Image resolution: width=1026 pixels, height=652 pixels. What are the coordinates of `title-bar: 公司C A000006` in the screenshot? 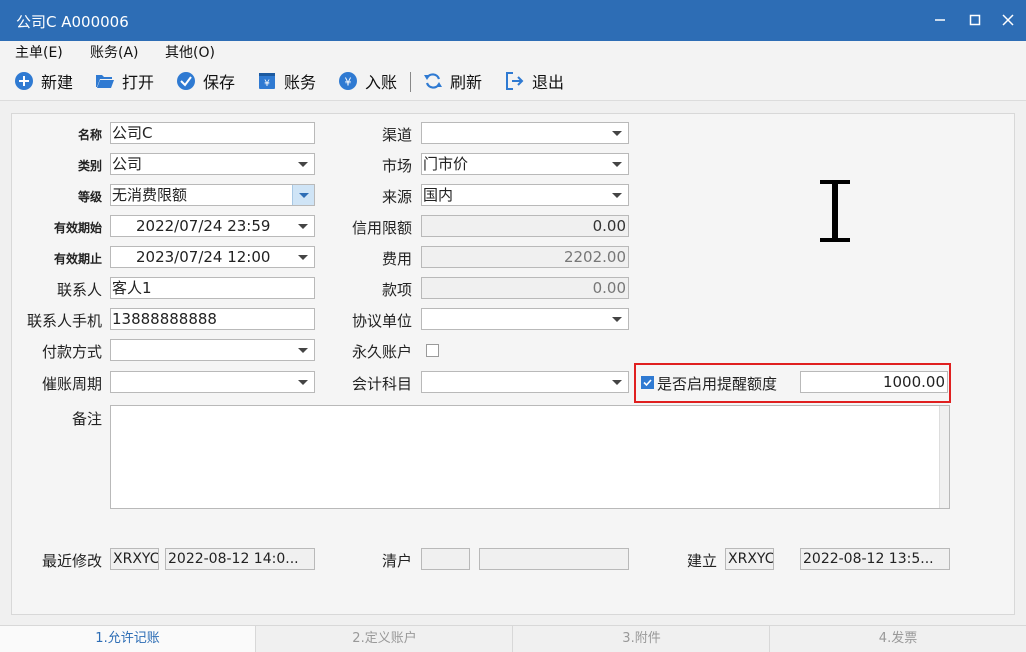 It's located at (513, 20).